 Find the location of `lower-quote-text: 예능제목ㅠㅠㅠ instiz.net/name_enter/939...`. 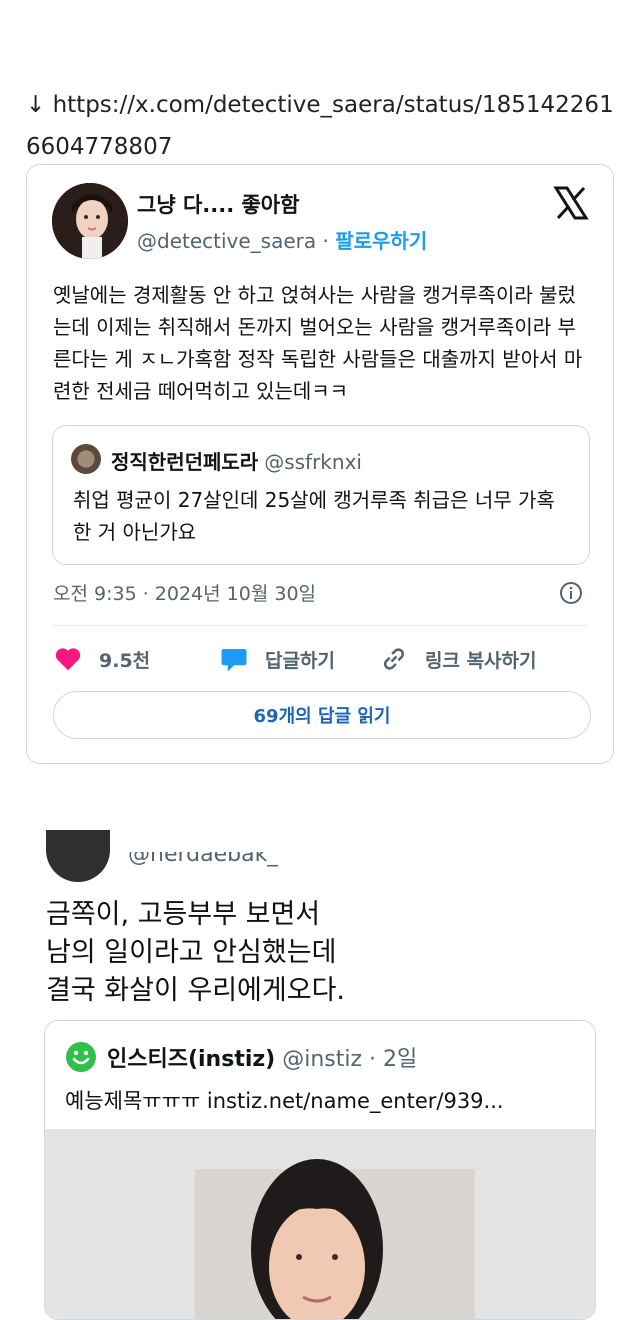

lower-quote-text: 예능제목ㅠㅠㅠ instiz.net/name_enter/939... is located at coordinates (284, 1101).